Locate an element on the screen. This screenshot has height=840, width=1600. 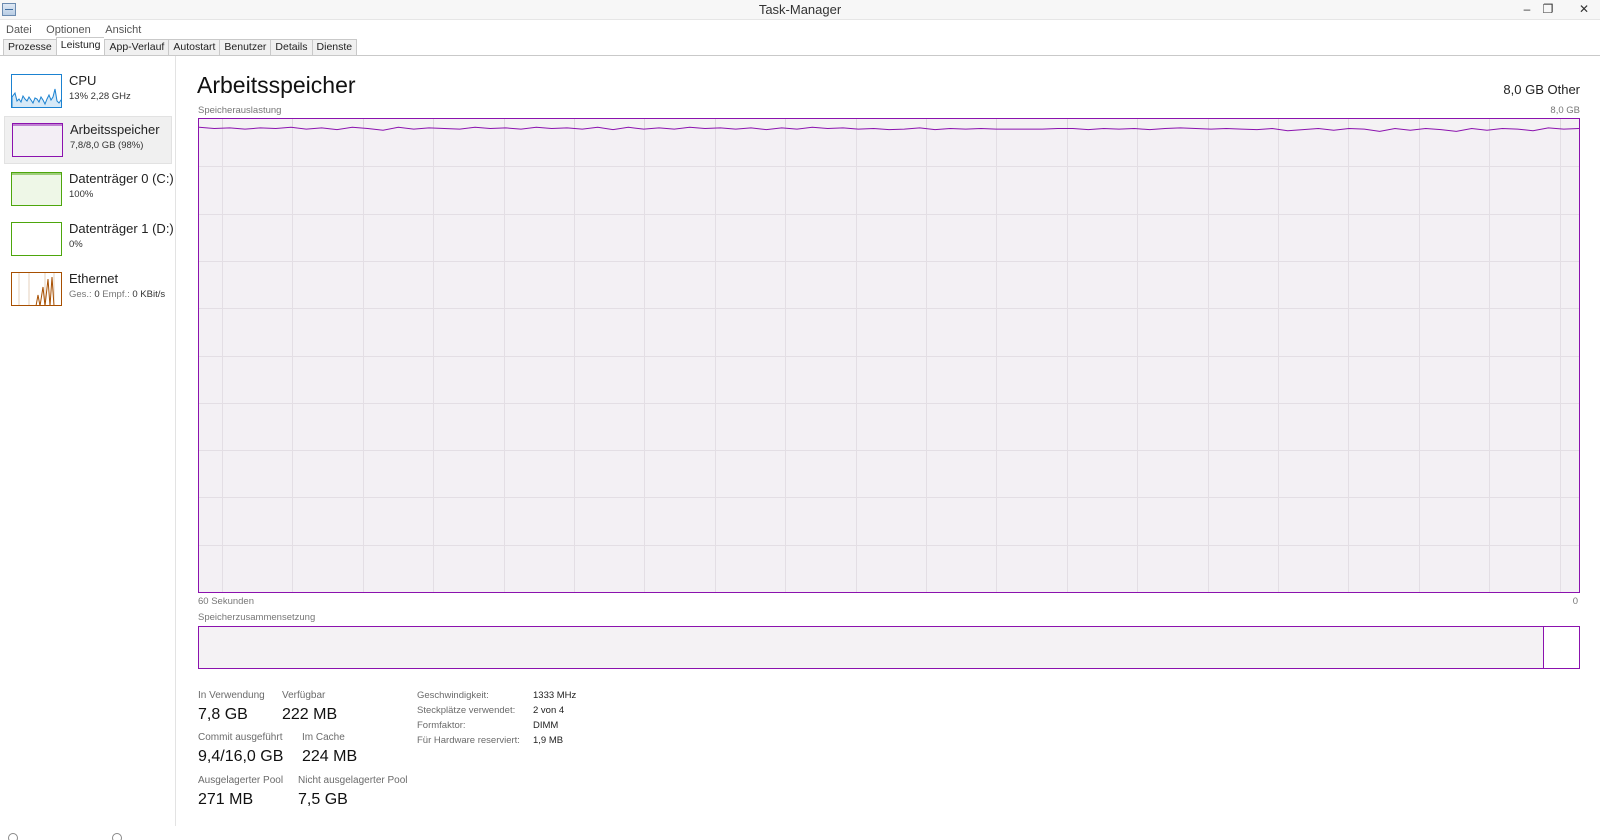
cached-label: Im Cache is located at coordinates (323, 737).